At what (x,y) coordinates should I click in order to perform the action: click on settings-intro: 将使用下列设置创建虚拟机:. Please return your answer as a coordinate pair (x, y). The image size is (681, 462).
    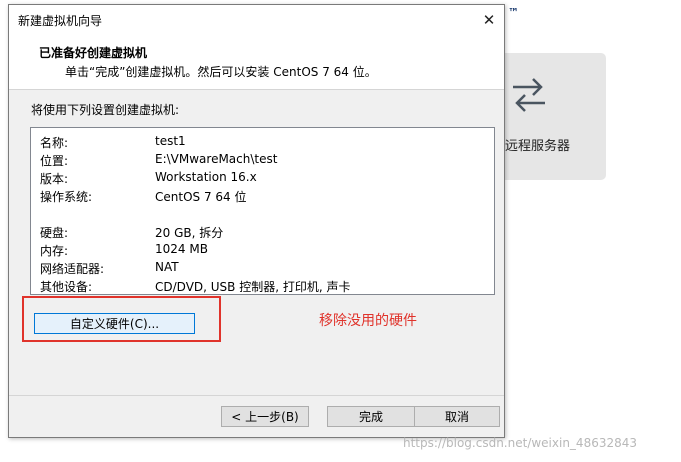
    Looking at the image, I should click on (105, 110).